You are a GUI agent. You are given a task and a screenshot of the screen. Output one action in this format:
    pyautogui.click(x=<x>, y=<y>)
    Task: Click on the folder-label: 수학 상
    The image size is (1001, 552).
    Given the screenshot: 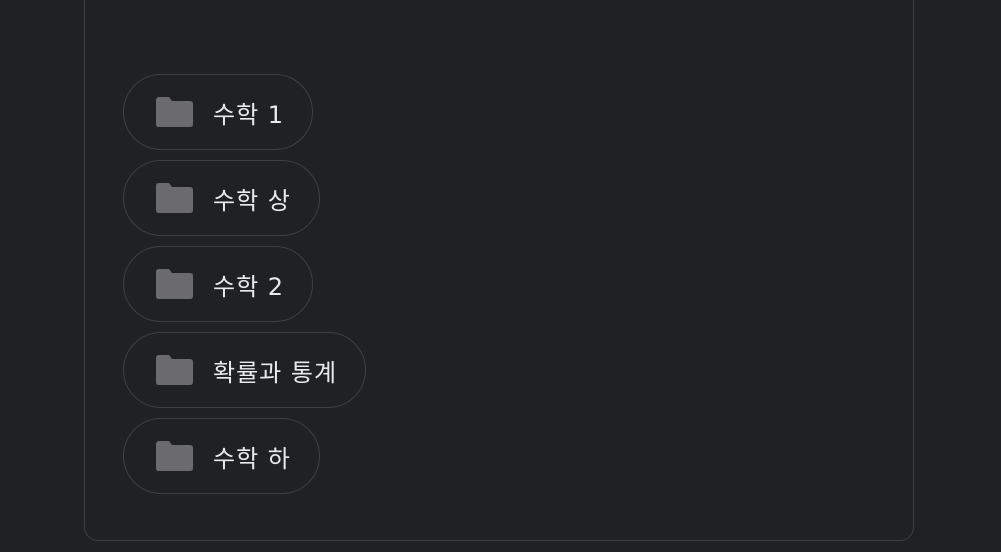 What is the action you would take?
    pyautogui.click(x=252, y=200)
    